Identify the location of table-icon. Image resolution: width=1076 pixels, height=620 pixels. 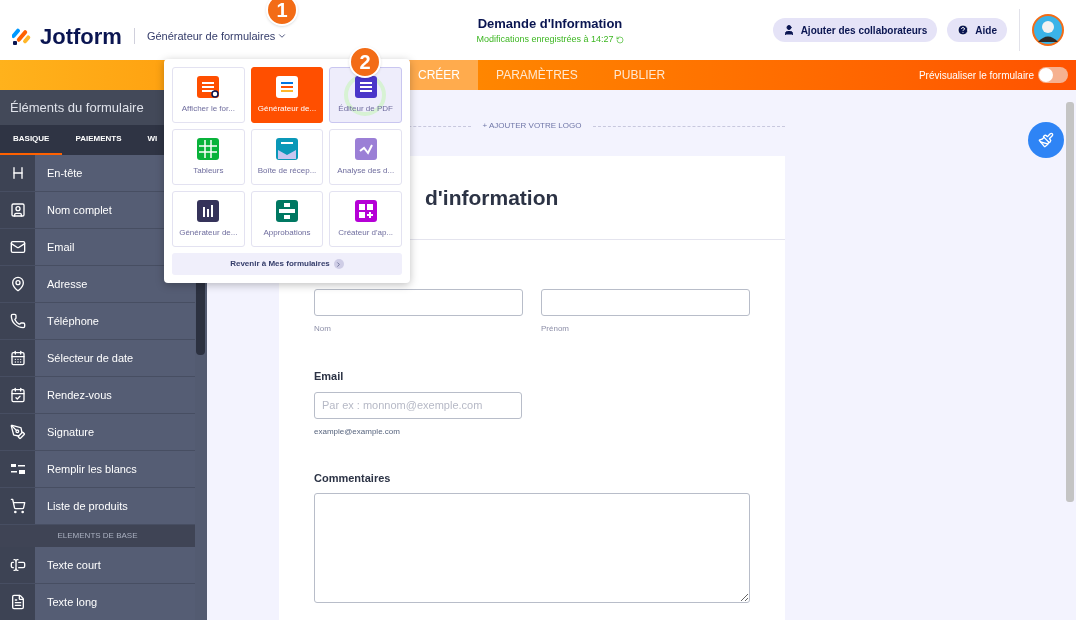
(208, 148).